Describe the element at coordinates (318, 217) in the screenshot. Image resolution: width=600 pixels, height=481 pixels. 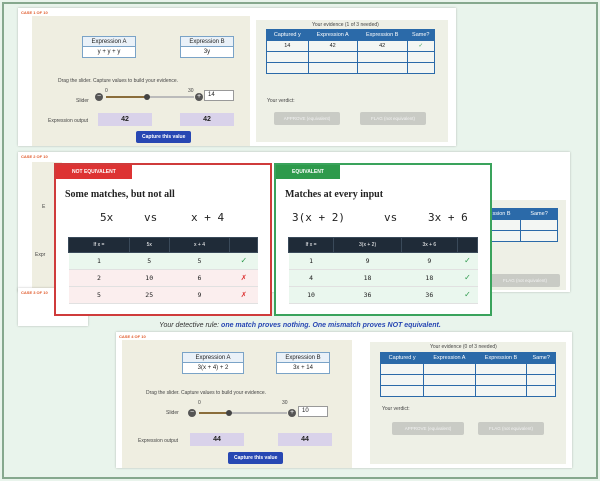
I see `expression-left: 3(x + 2)` at that location.